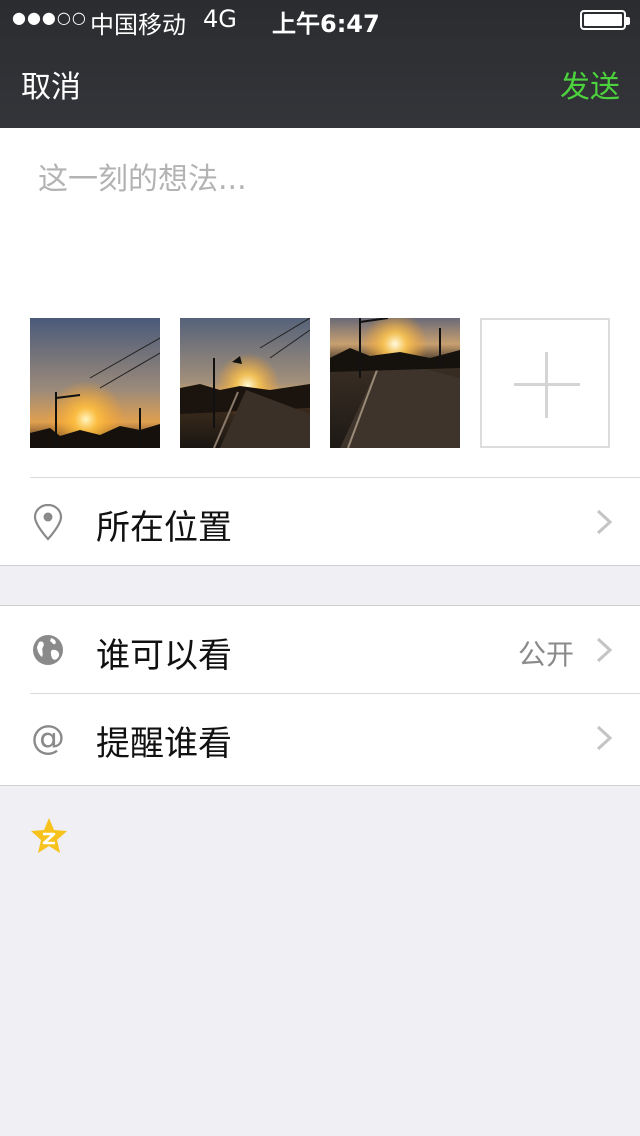 The width and height of the screenshot is (640, 1136). Describe the element at coordinates (49, 17) in the screenshot. I see `signal-strength-icon: ●●●○○` at that location.